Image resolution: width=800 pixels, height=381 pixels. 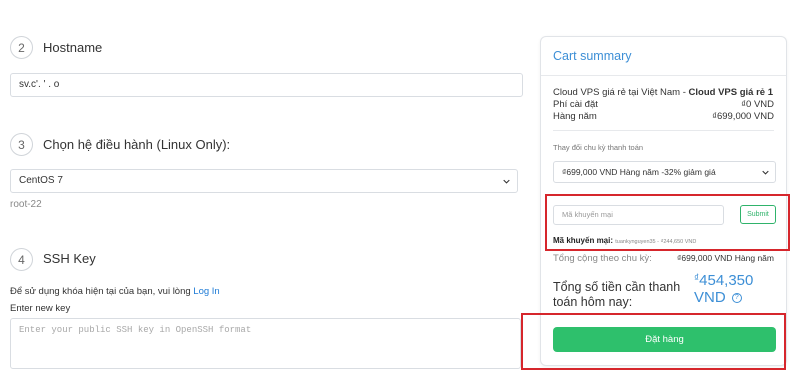 What do you see at coordinates (21, 144) in the screenshot?
I see `step-number-3: 3` at bounding box center [21, 144].